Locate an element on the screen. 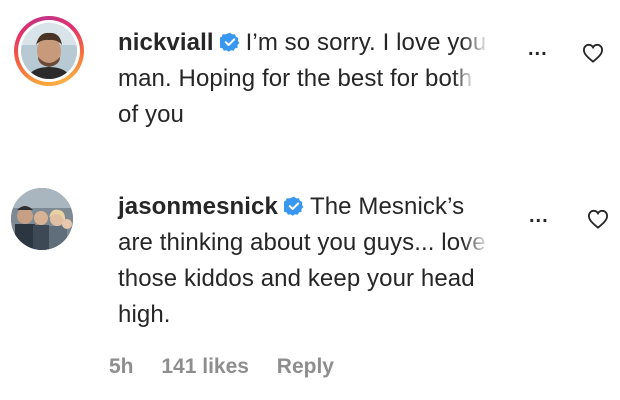  comment-body-faded: th is located at coordinates (462, 78).